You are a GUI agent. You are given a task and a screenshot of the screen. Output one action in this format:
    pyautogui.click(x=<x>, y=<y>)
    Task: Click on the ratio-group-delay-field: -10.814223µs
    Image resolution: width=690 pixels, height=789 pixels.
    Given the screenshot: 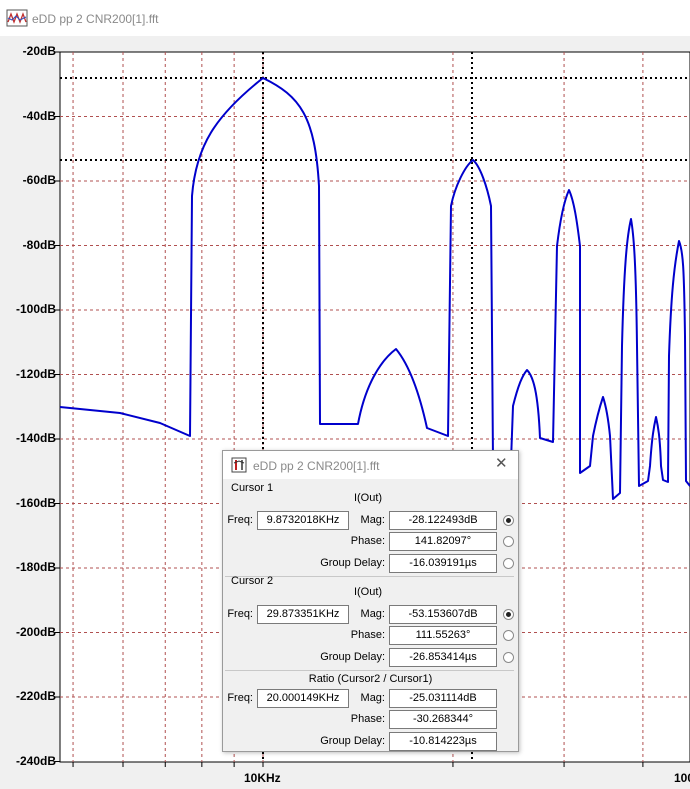 What is the action you would take?
    pyautogui.click(x=443, y=741)
    